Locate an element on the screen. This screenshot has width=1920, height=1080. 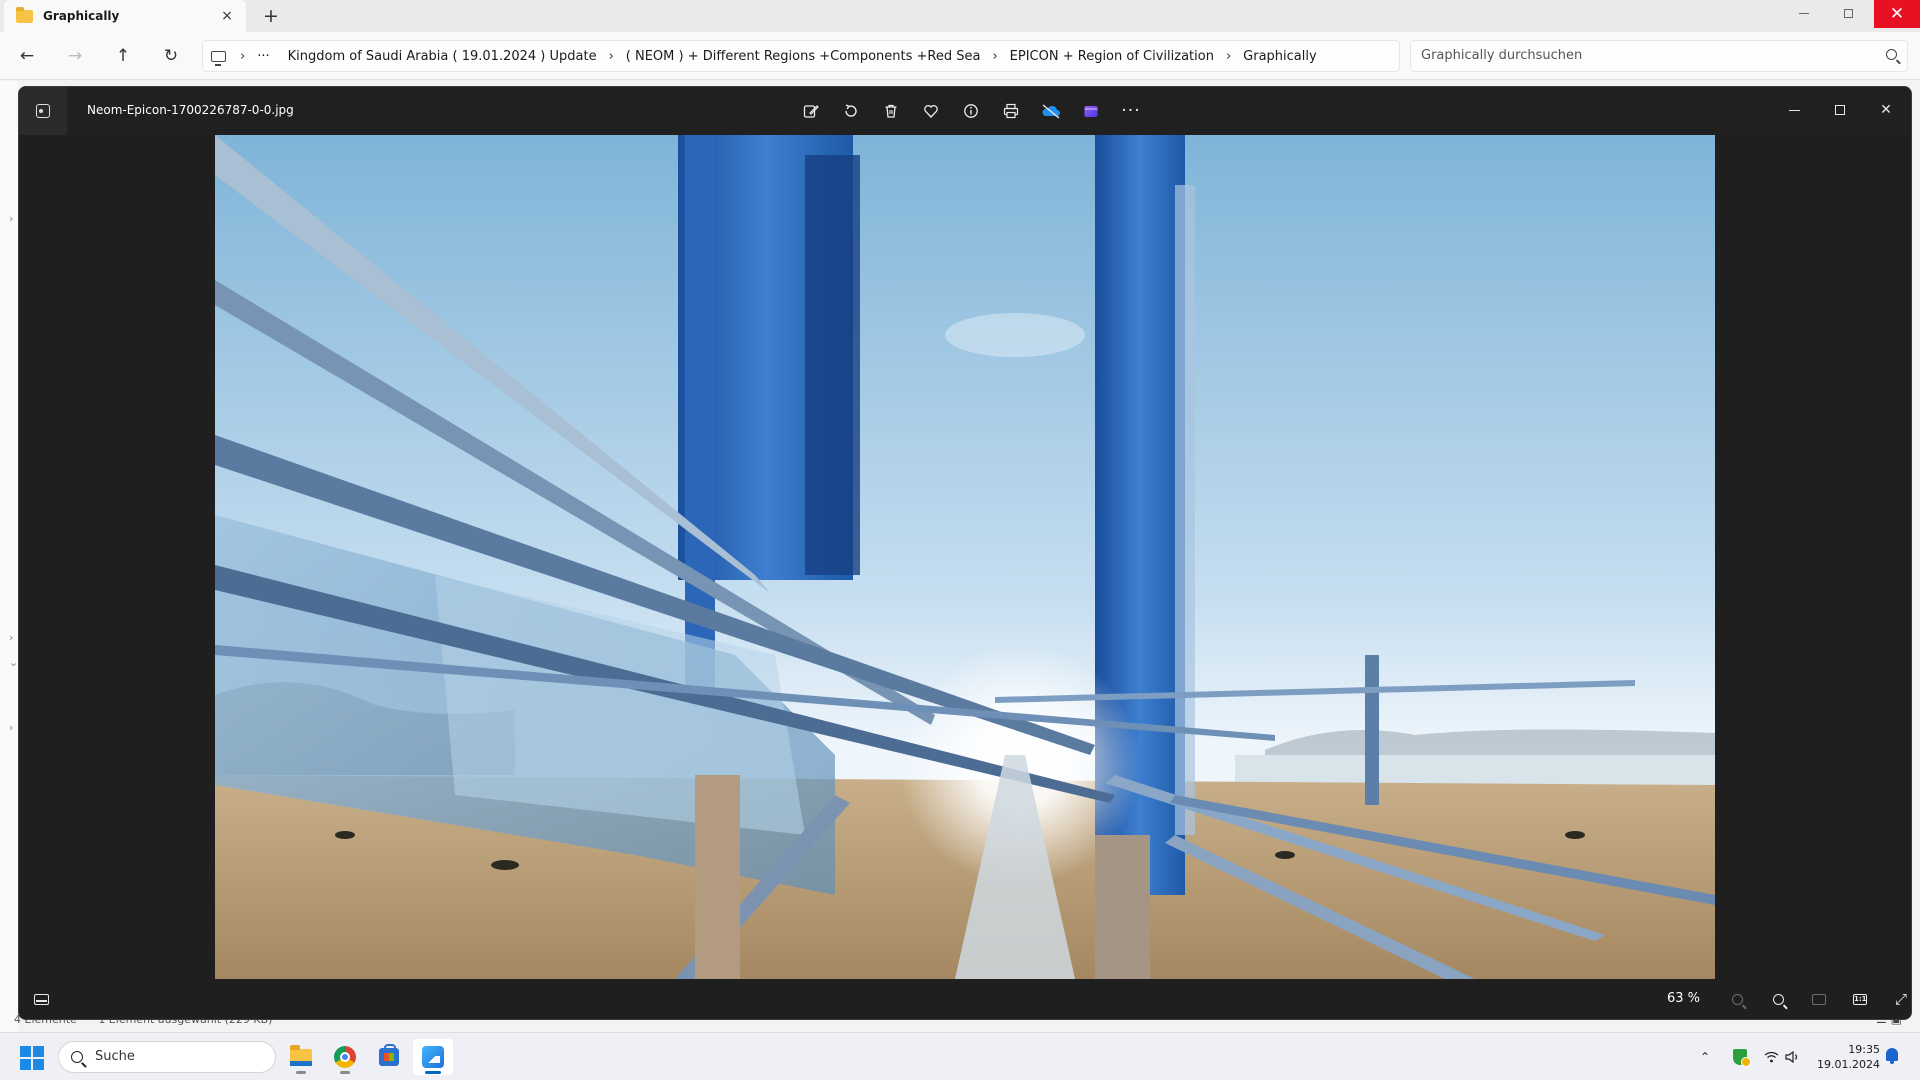
viewer-bottom-bar: 63 % 1:1 ⤢ is located at coordinates (965, 999).